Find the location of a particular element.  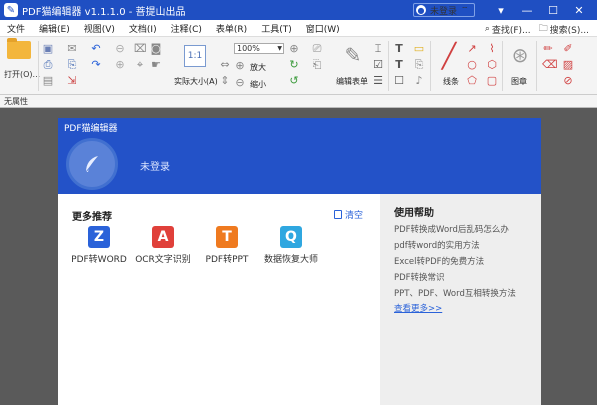

help-link: Excel转PDF的免费方法 is located at coordinates (439, 261).